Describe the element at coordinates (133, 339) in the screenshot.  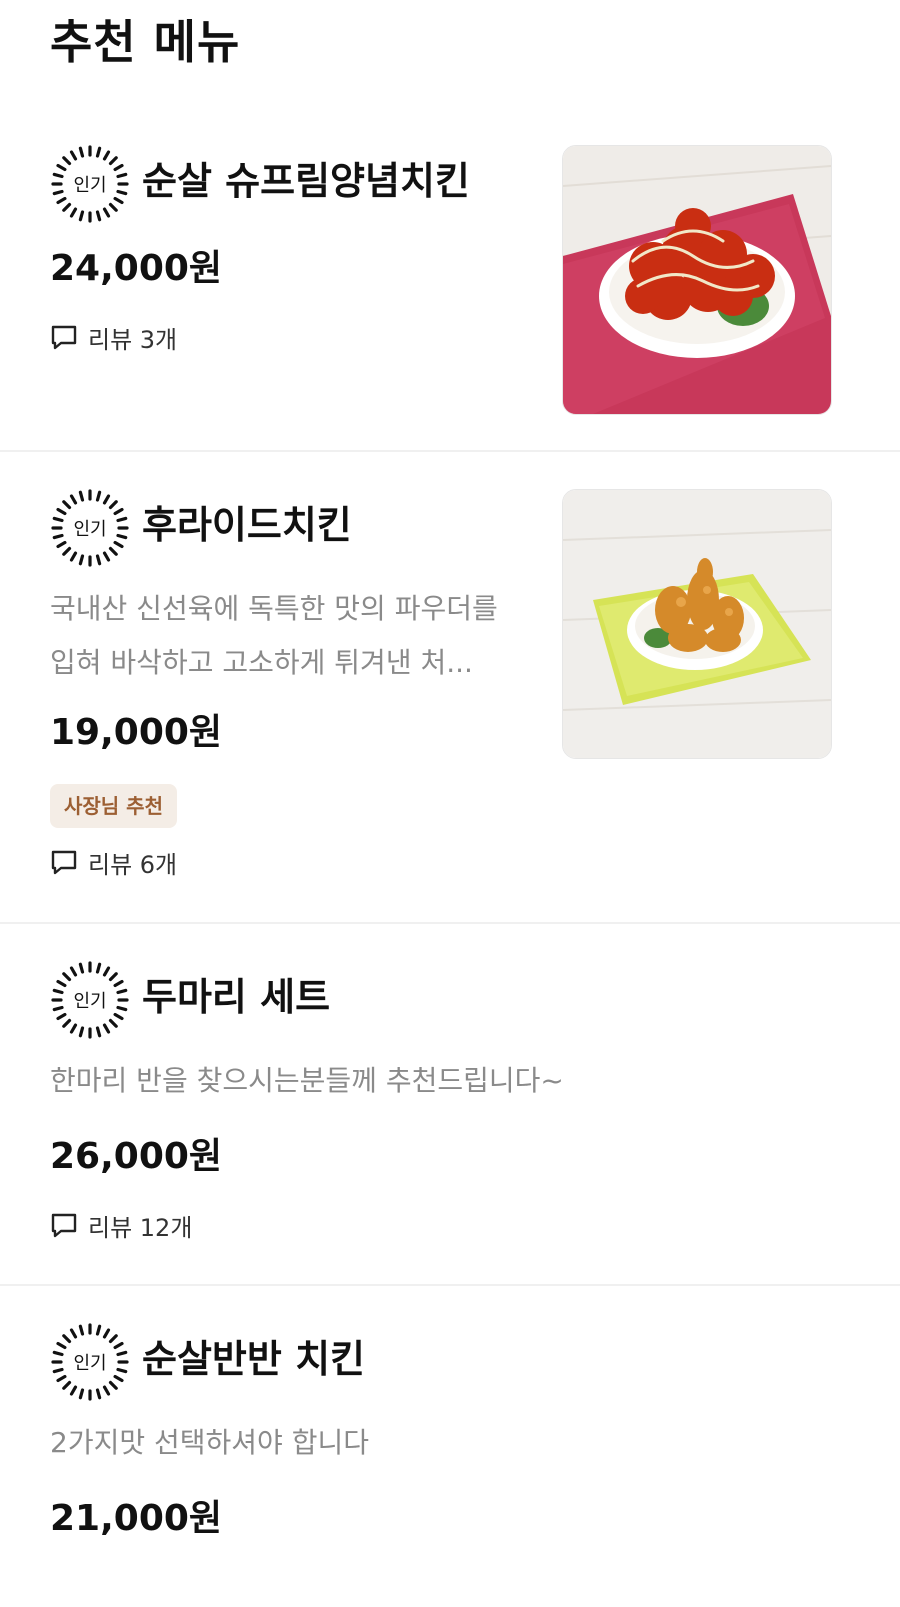
I see `review-count-label: 리뷰 3개` at that location.